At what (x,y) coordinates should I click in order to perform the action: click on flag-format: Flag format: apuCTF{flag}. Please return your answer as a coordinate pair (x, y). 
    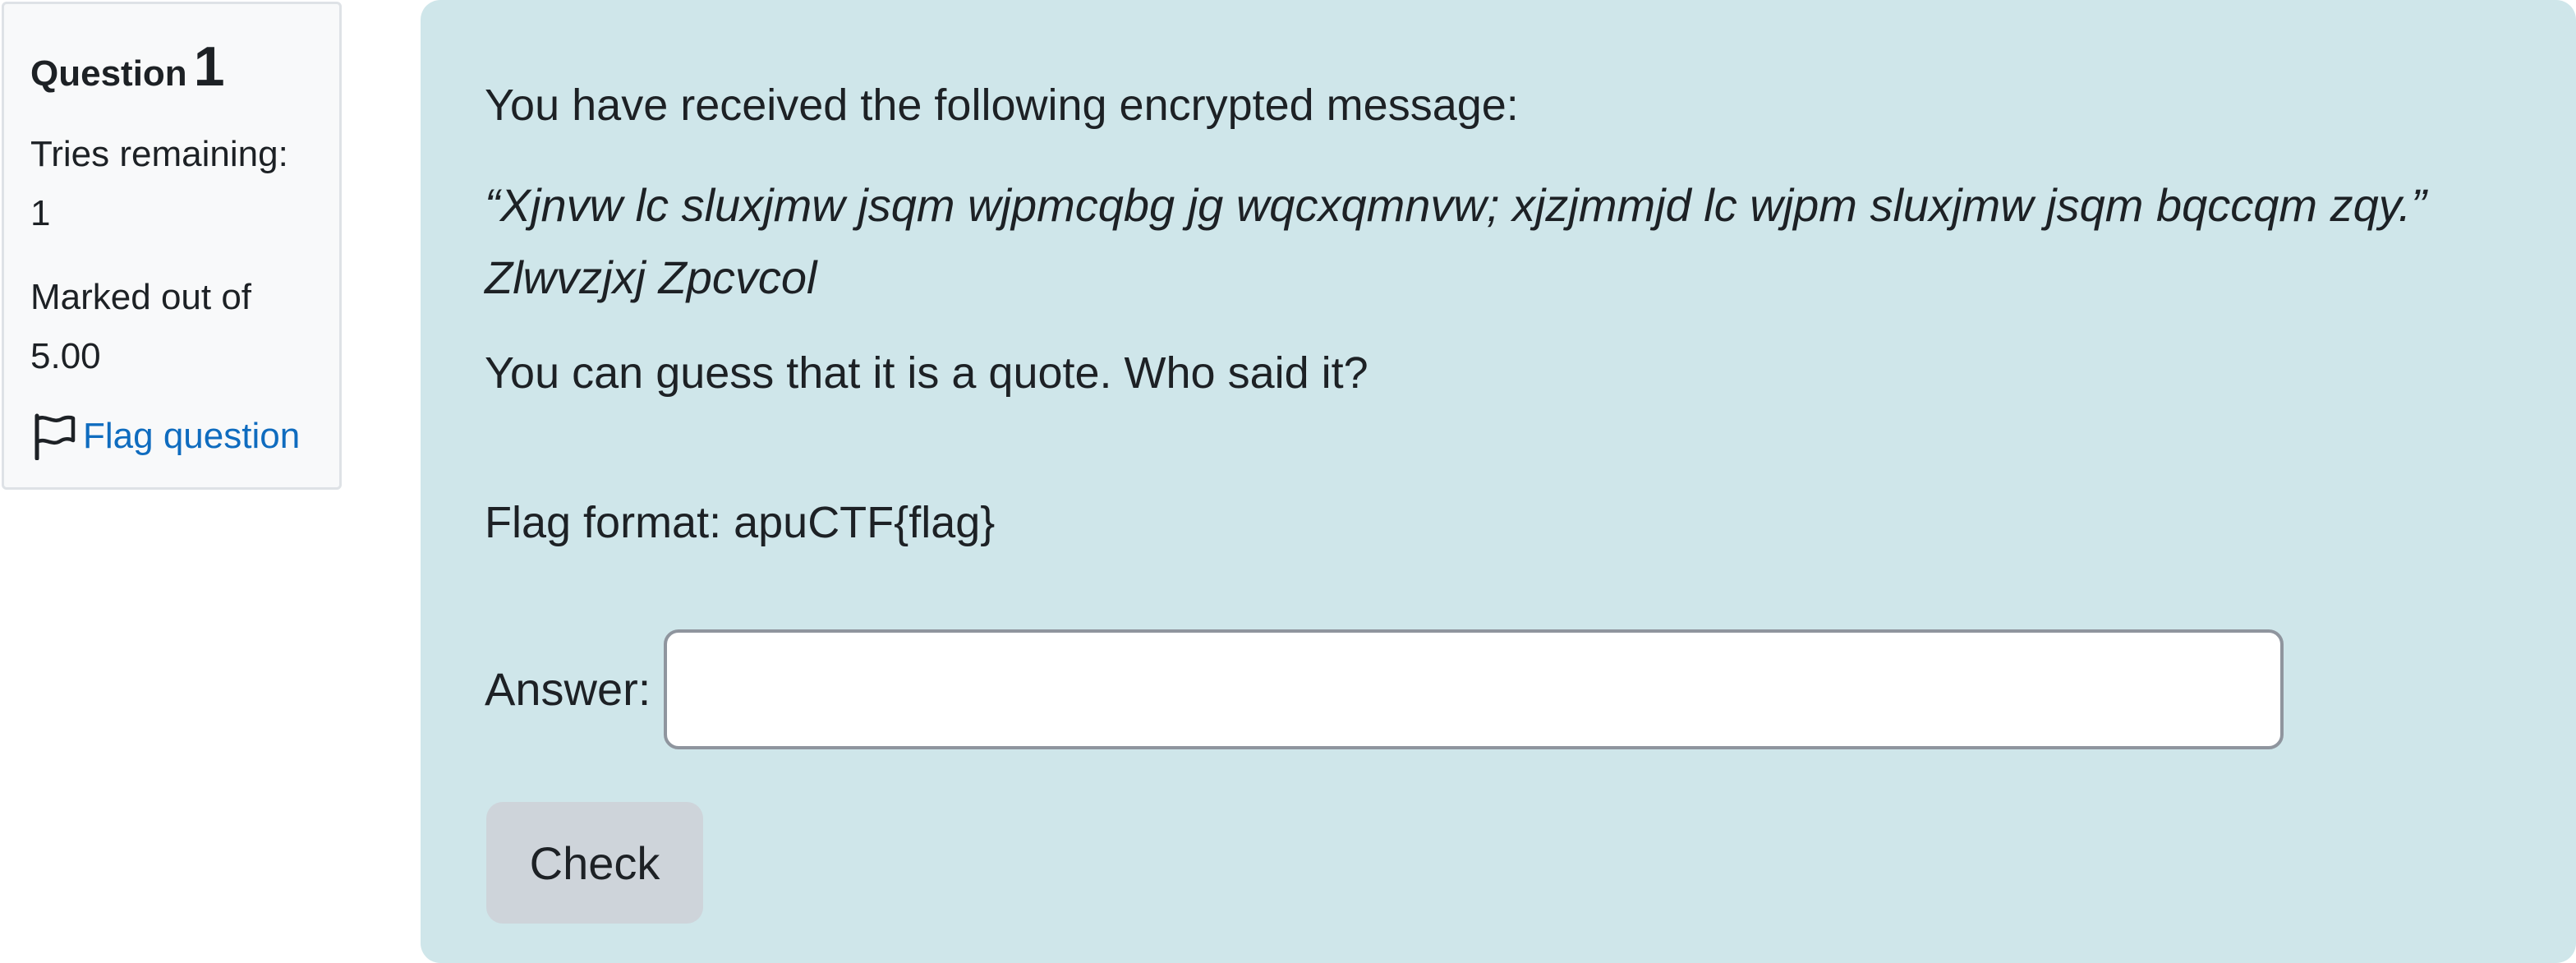
    Looking at the image, I should click on (740, 522).